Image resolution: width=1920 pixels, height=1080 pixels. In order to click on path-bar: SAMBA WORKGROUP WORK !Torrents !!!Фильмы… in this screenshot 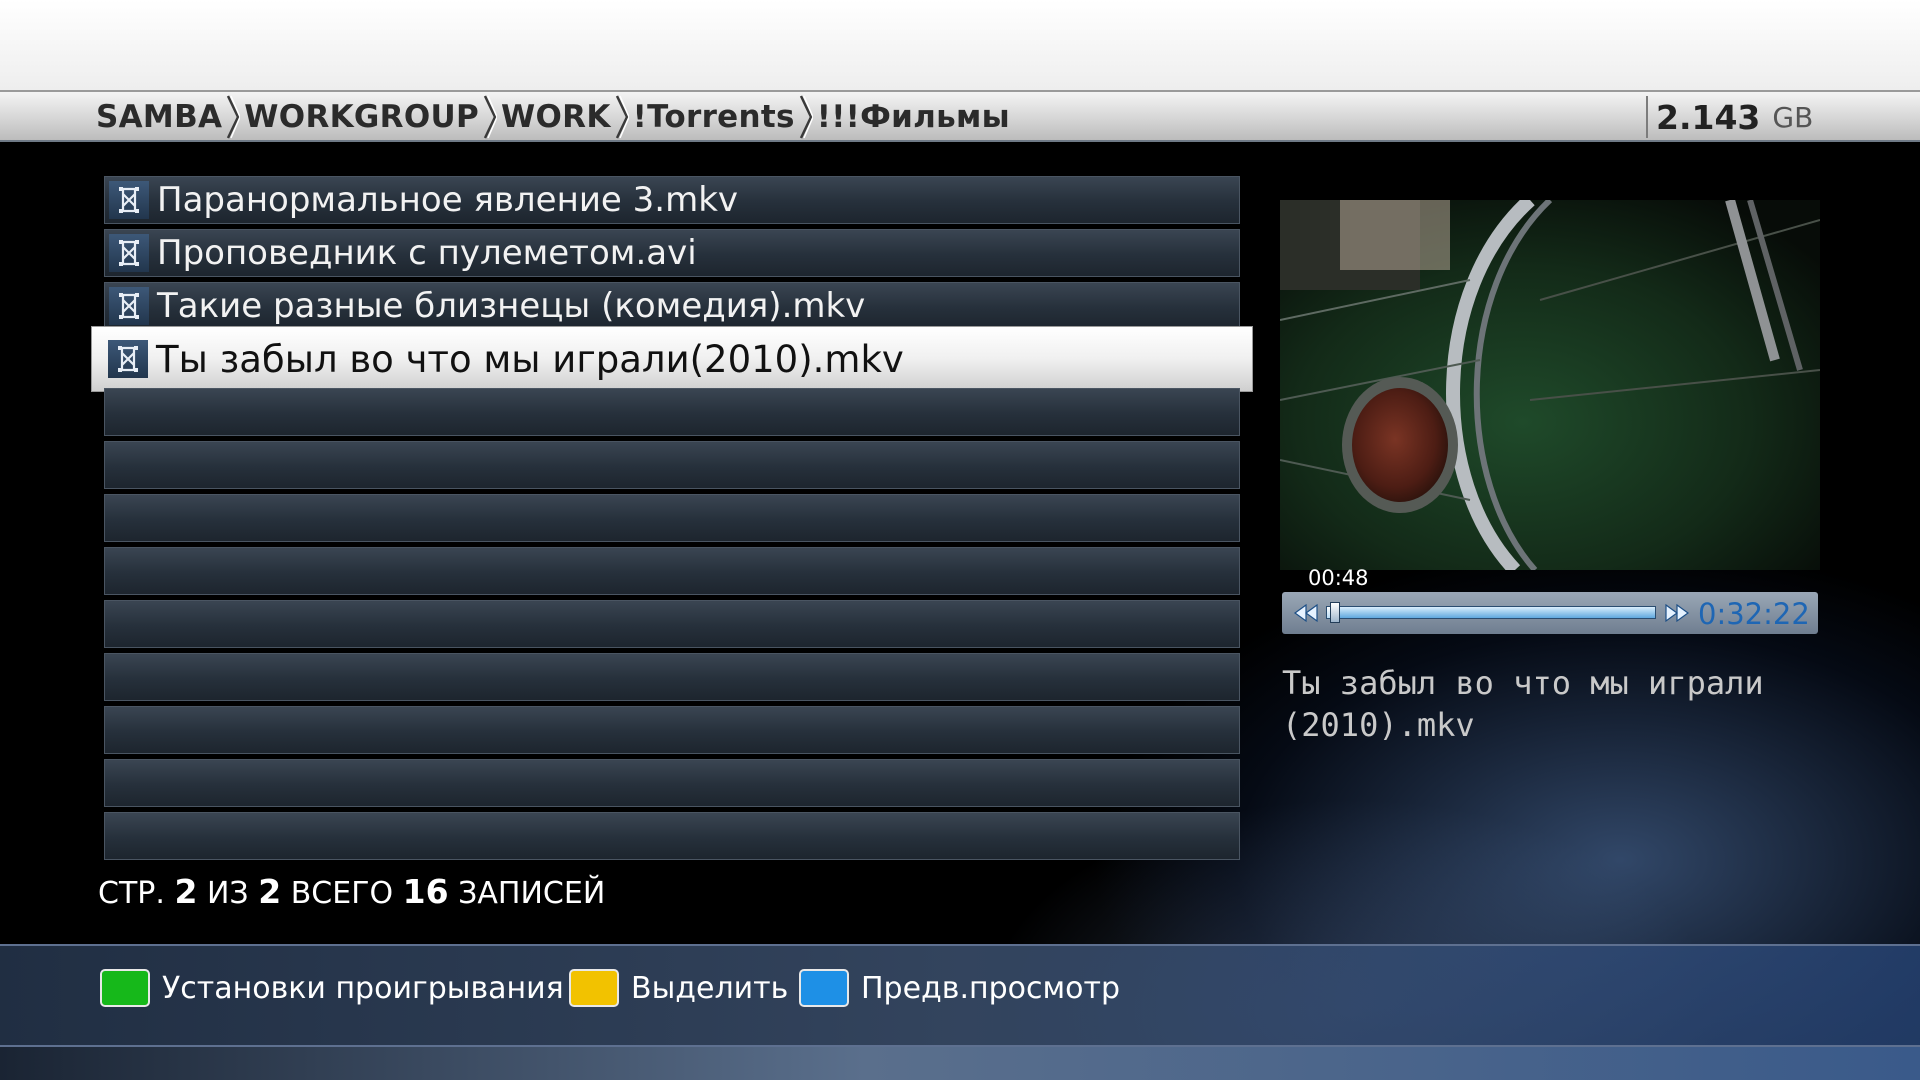, I will do `click(960, 116)`.